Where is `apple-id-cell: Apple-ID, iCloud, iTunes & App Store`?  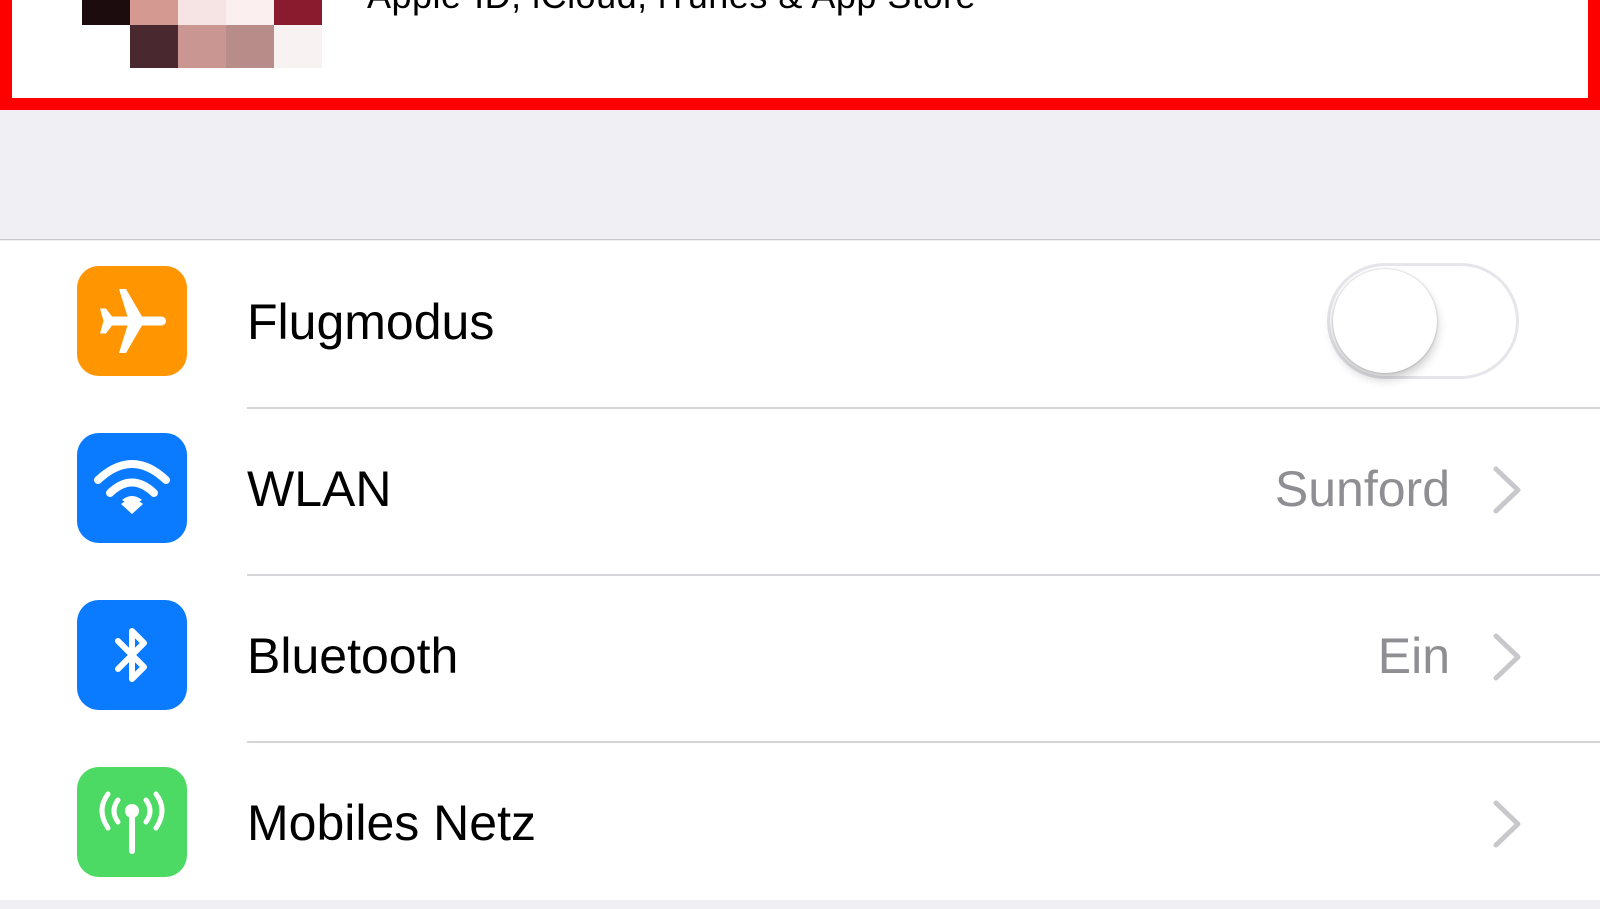 apple-id-cell: Apple-ID, iCloud, iTunes & App Store is located at coordinates (800, 55).